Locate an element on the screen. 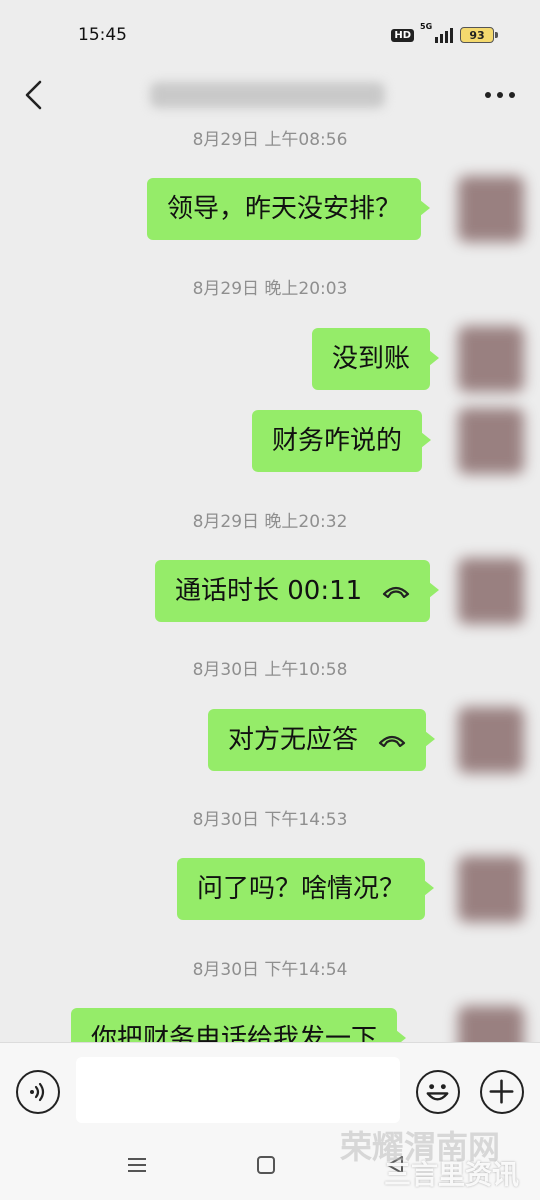  message-bubble: 问了吗？啥情况？ is located at coordinates (306, 889).